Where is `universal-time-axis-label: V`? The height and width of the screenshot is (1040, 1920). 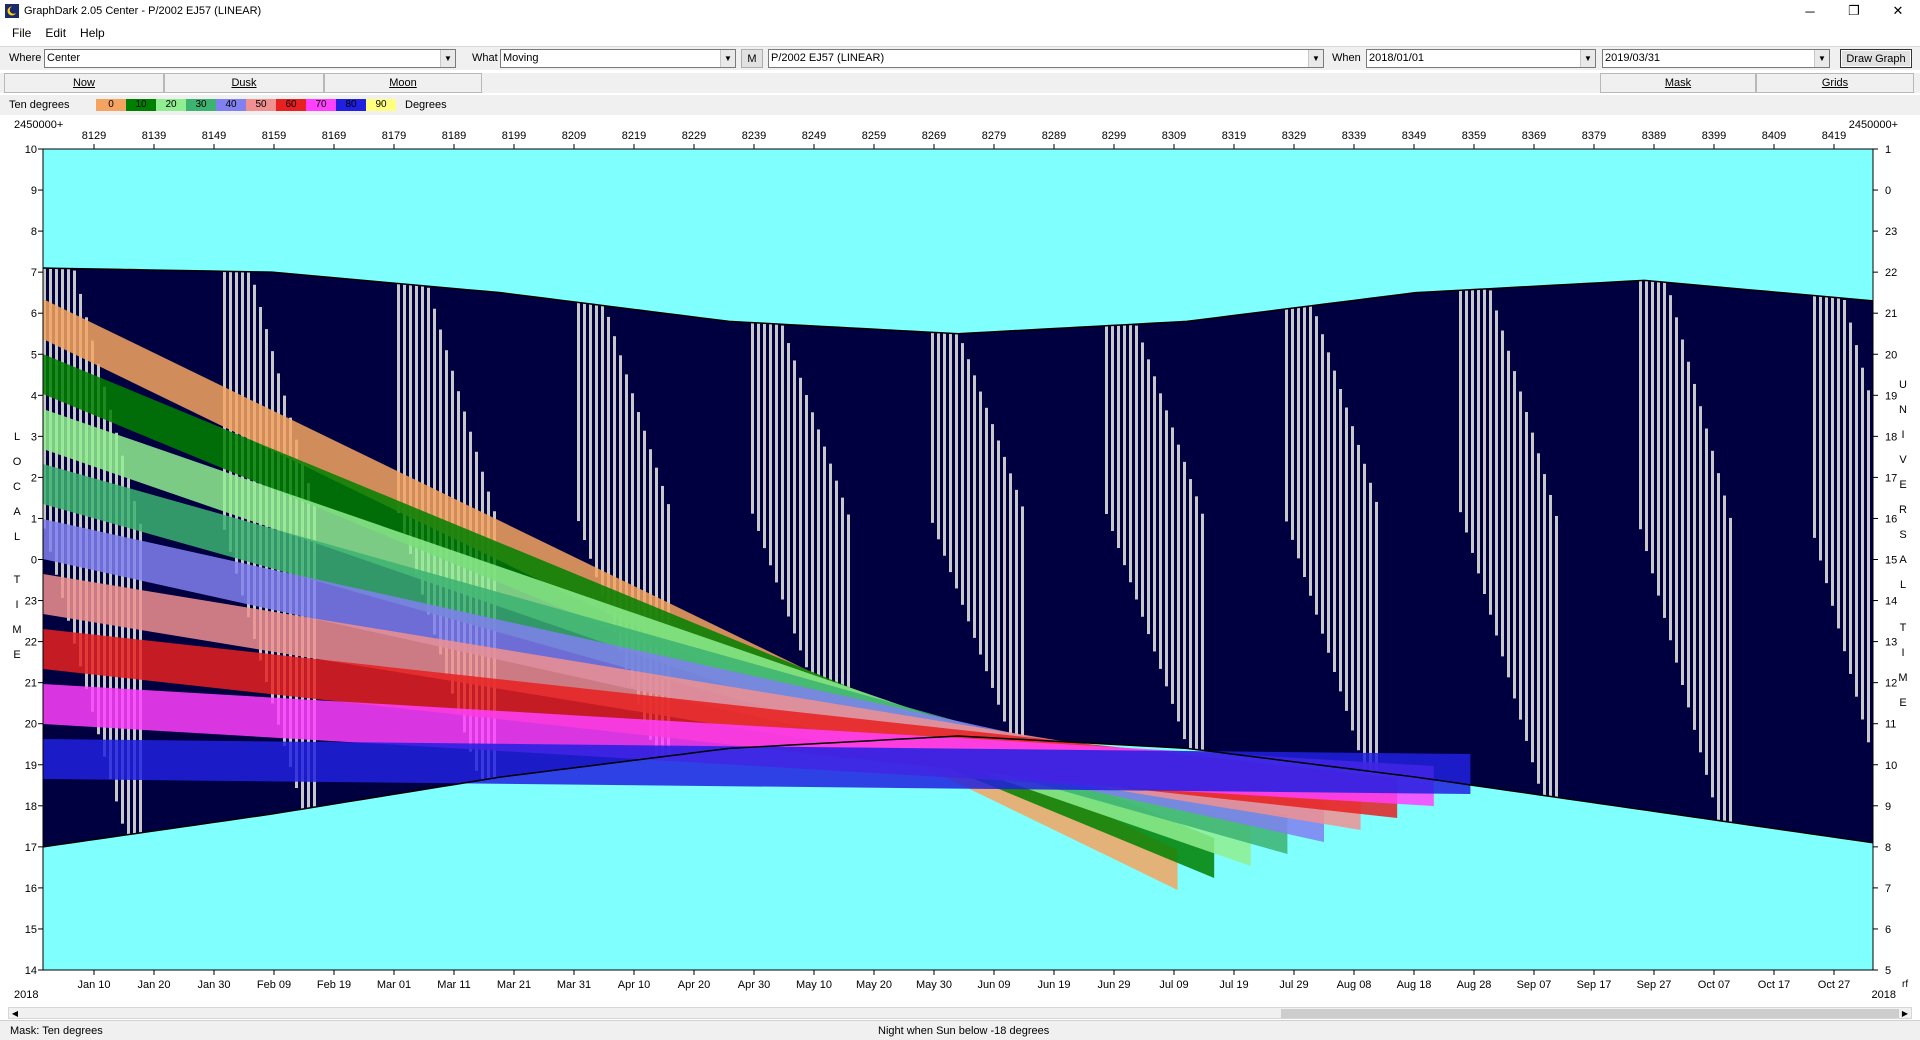 universal-time-axis-label: V is located at coordinates (1903, 460).